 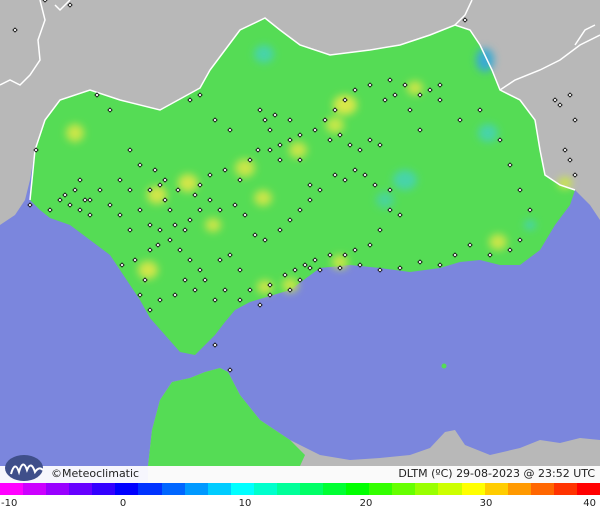 What do you see at coordinates (559, 473) in the screenshot?
I see `time-label: @ 23:52 UTC` at bounding box center [559, 473].